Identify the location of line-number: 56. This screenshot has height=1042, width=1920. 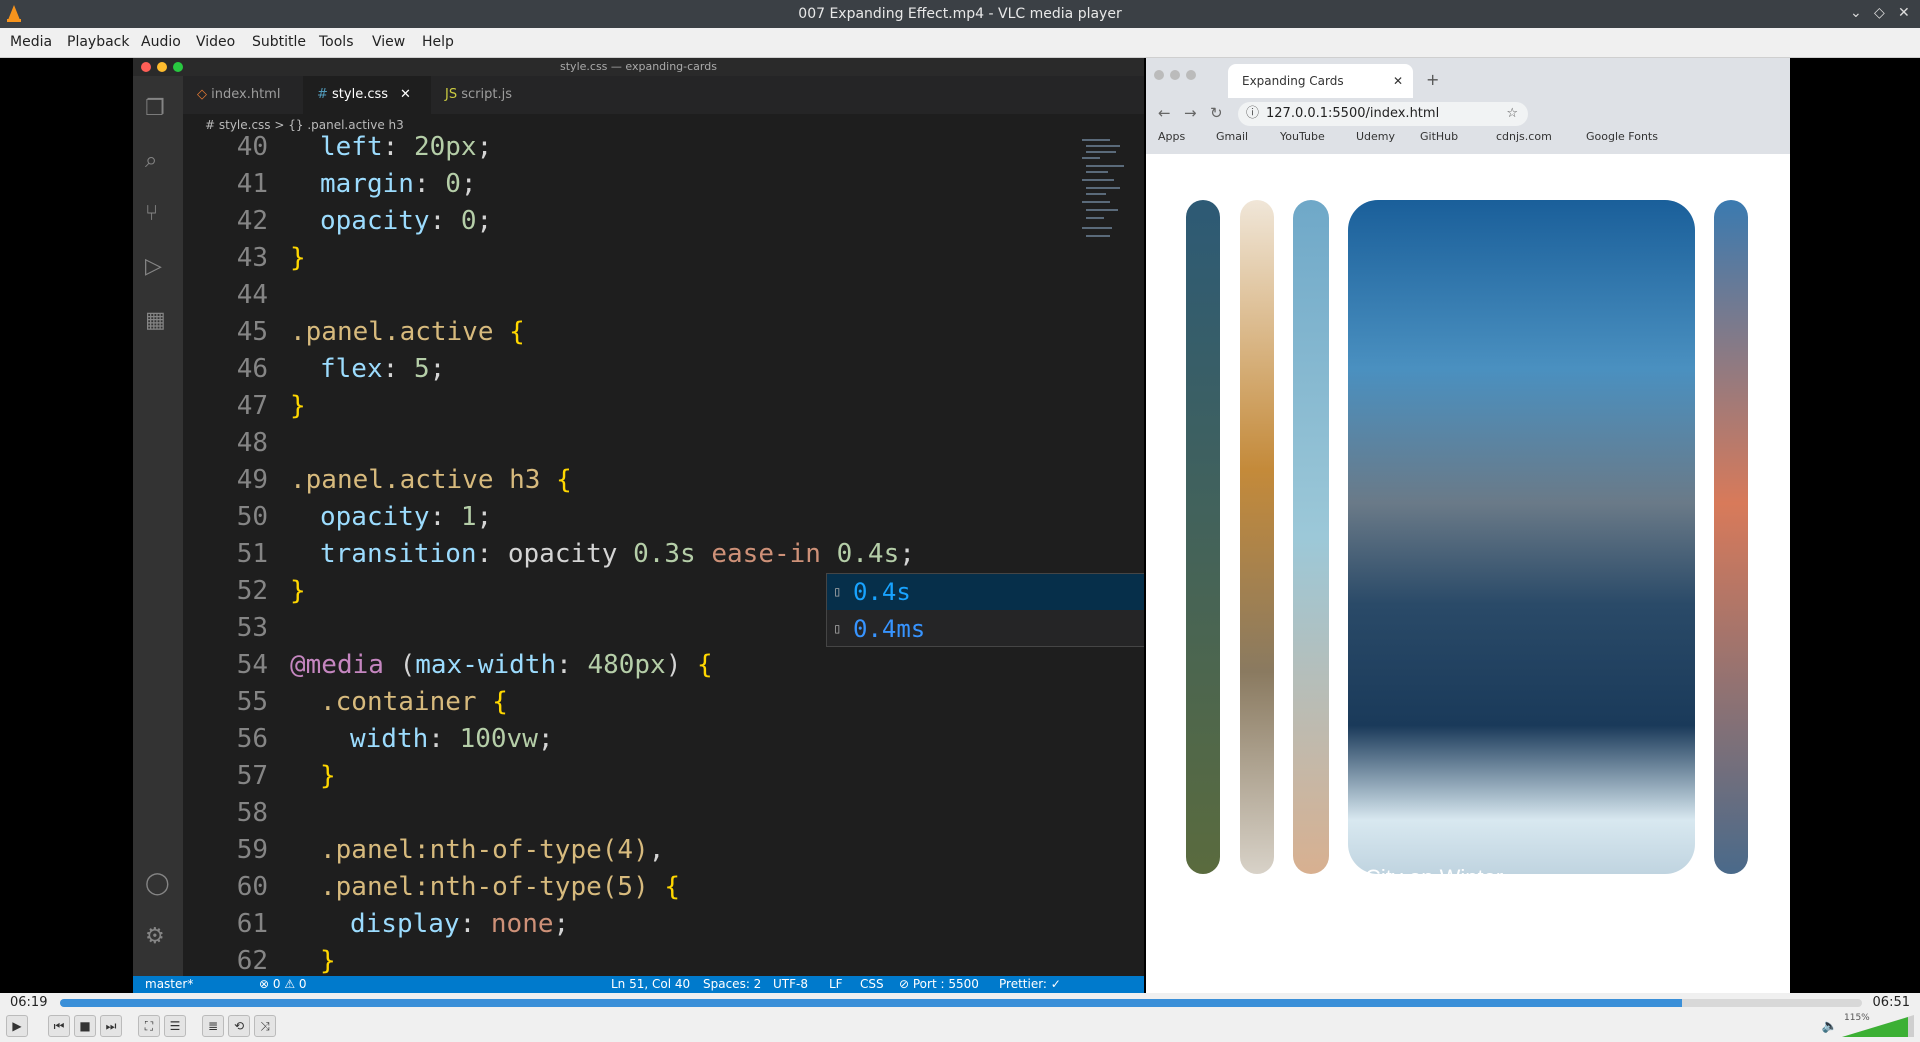
(252, 739).